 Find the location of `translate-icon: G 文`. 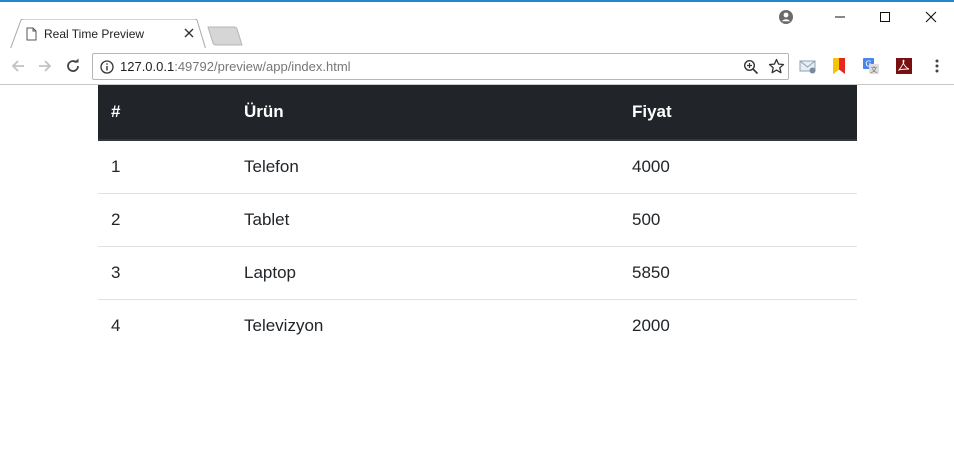

translate-icon: G 文 is located at coordinates (871, 66).